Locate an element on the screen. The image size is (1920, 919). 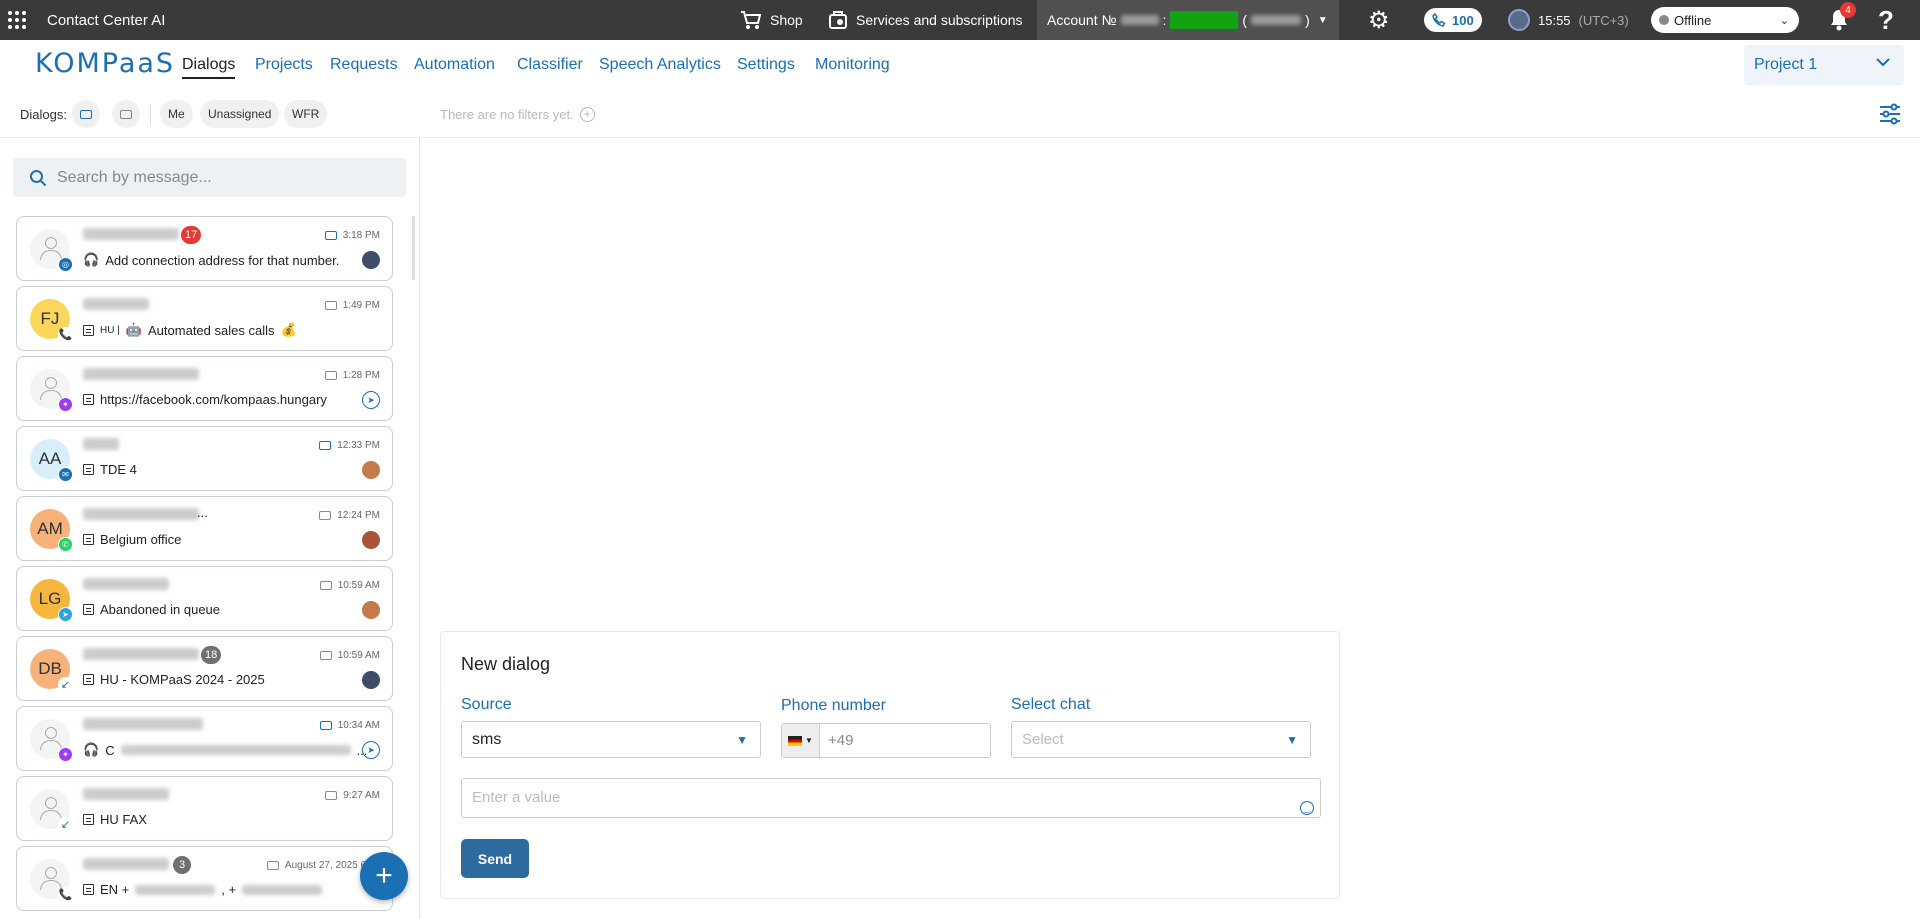
nav-monitoring: Monitoring is located at coordinates (852, 65).